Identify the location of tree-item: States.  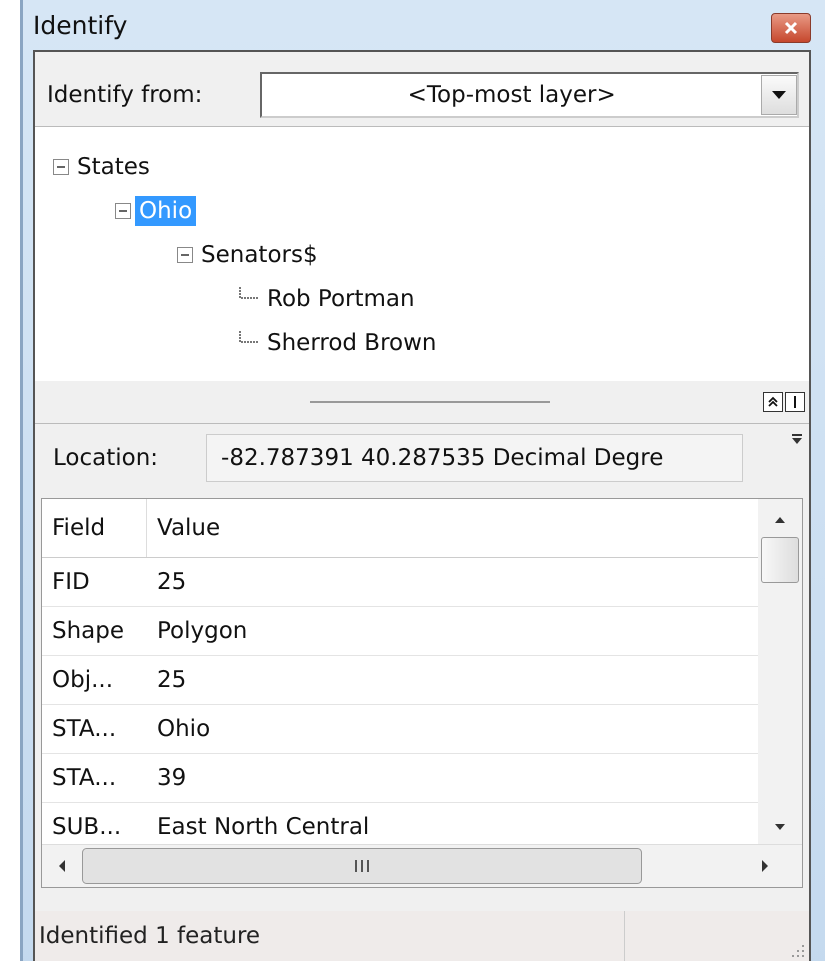
(113, 167).